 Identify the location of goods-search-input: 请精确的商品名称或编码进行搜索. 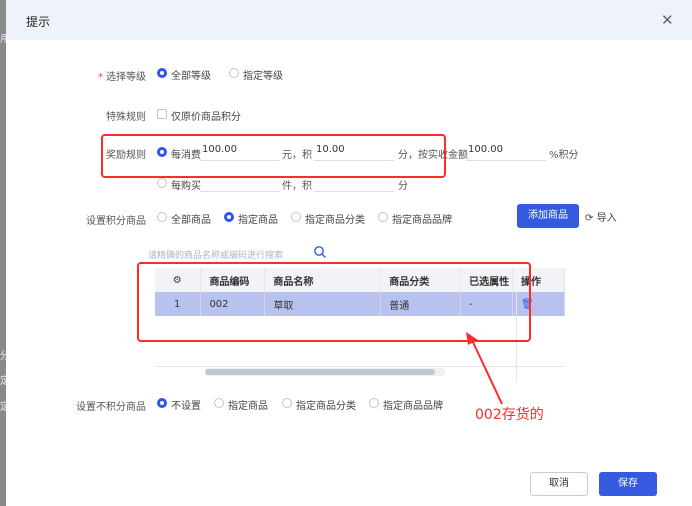
(215, 254).